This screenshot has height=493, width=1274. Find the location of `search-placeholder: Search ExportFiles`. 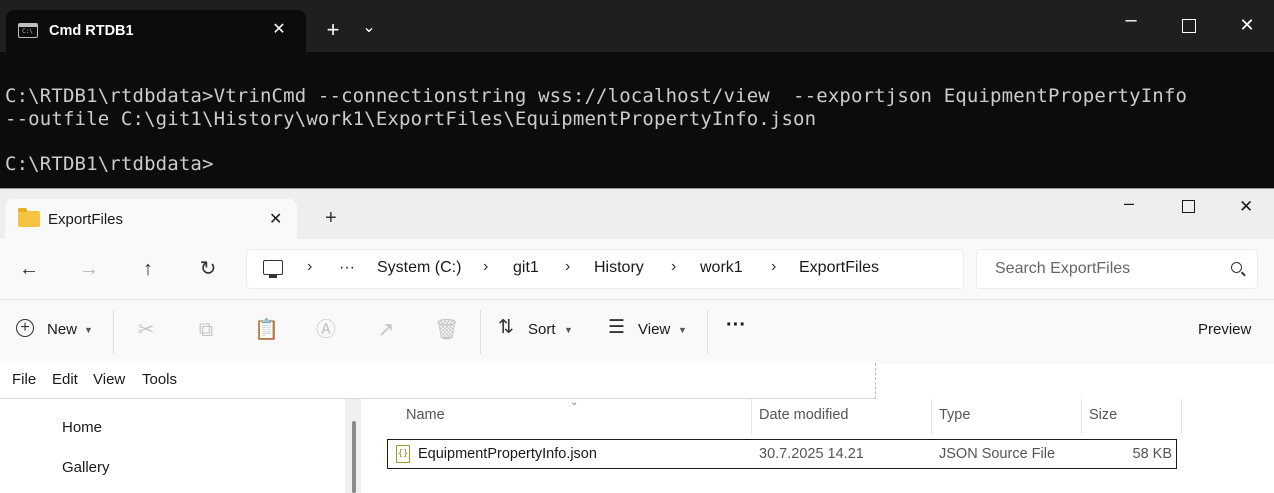

search-placeholder: Search ExportFiles is located at coordinates (1063, 268).